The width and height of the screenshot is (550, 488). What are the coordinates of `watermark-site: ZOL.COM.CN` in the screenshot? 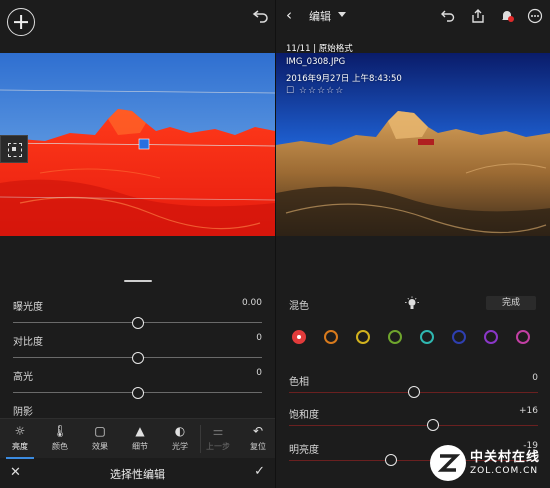 It's located at (504, 471).